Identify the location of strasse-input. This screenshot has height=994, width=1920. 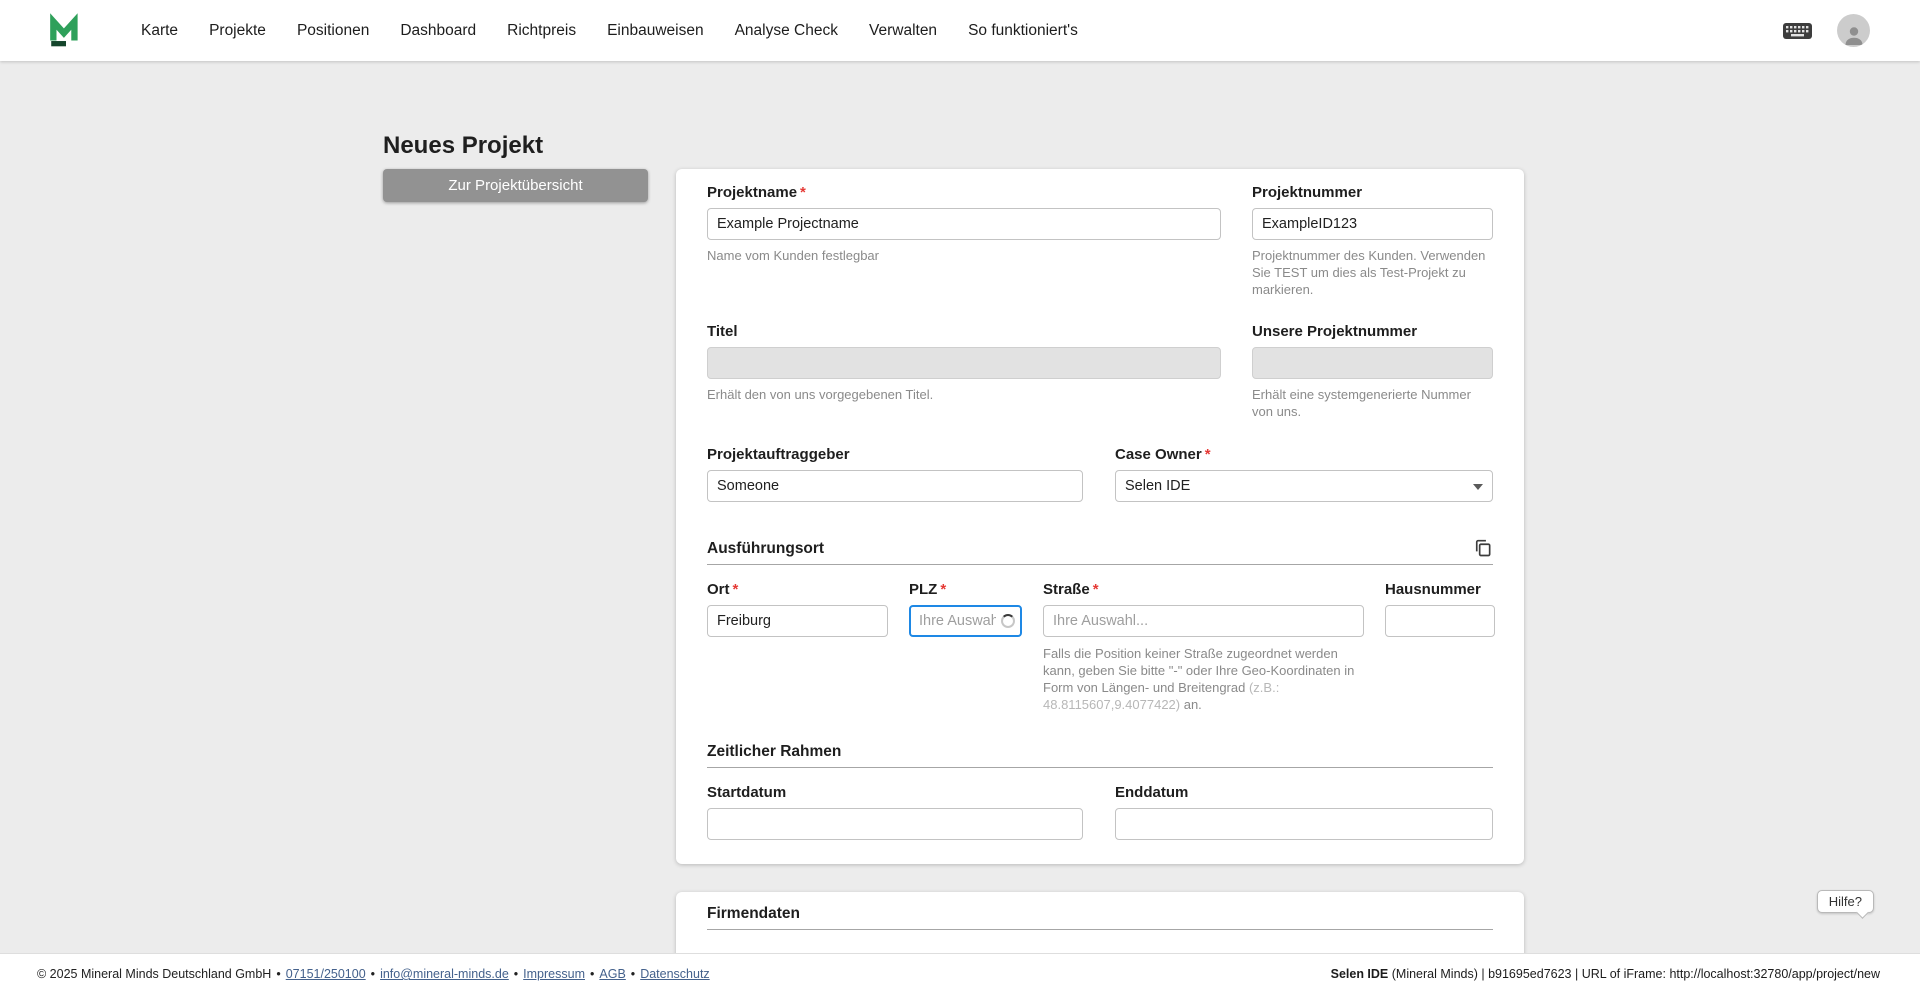
(1203, 621).